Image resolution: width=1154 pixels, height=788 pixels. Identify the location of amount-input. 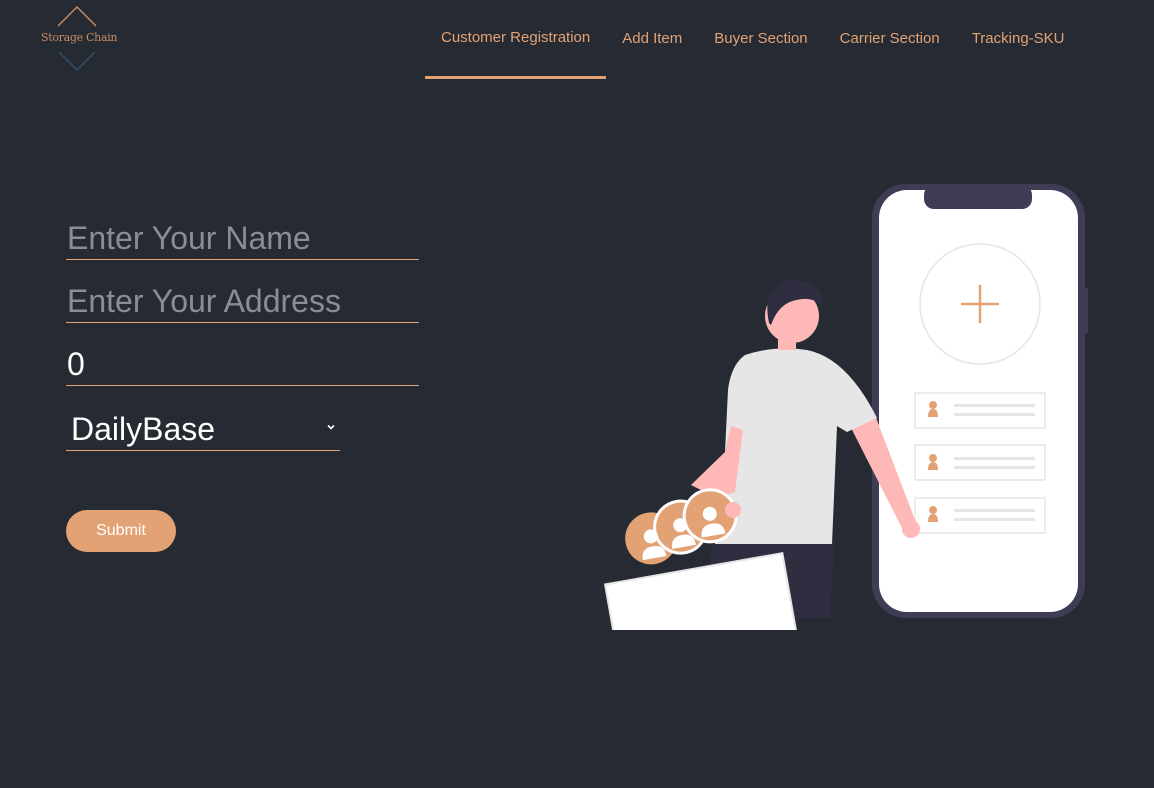
(242, 365).